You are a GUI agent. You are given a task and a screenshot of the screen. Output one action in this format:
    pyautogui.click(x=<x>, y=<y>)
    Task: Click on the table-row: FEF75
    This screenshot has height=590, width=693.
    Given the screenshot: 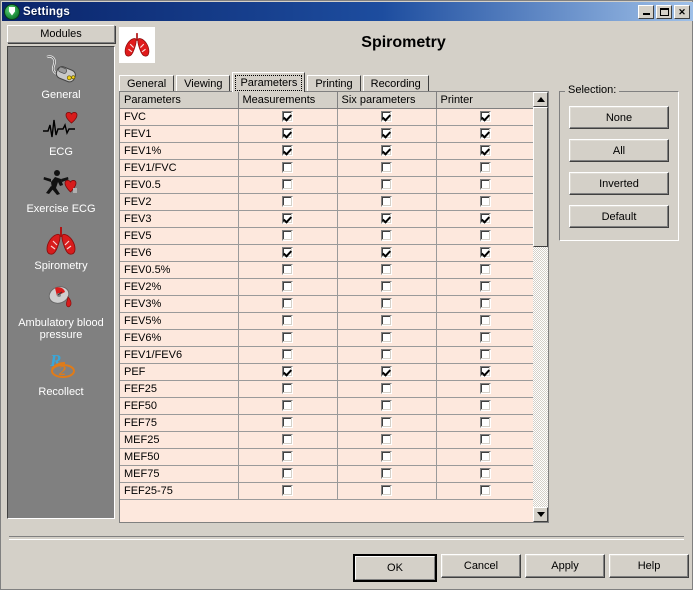 What is the action you would take?
    pyautogui.click(x=327, y=423)
    